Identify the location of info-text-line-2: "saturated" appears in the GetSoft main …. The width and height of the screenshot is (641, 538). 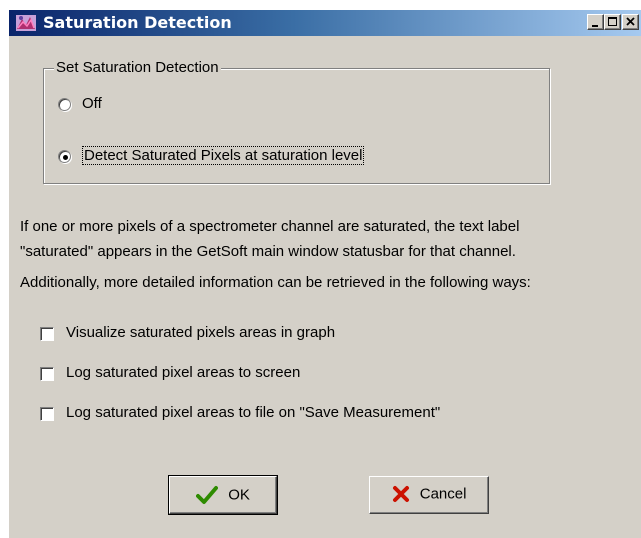
(268, 251).